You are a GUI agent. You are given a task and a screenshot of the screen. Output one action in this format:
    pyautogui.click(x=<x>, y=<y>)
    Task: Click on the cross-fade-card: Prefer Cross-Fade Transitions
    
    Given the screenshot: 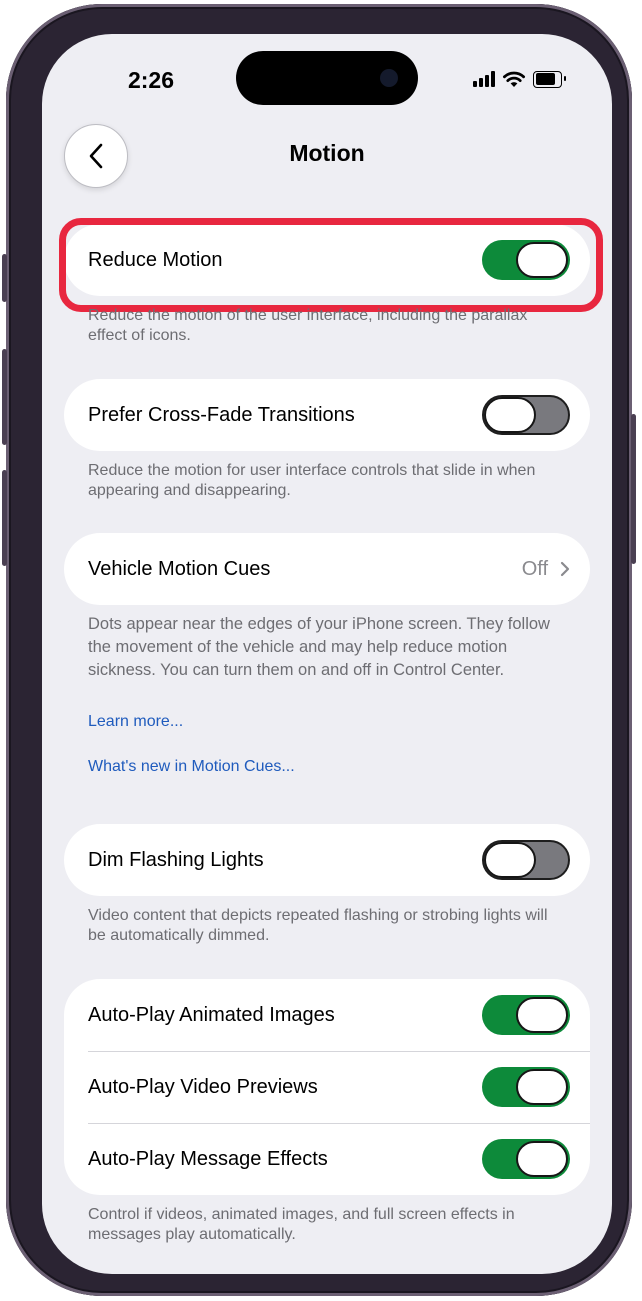 What is the action you would take?
    pyautogui.click(x=327, y=415)
    